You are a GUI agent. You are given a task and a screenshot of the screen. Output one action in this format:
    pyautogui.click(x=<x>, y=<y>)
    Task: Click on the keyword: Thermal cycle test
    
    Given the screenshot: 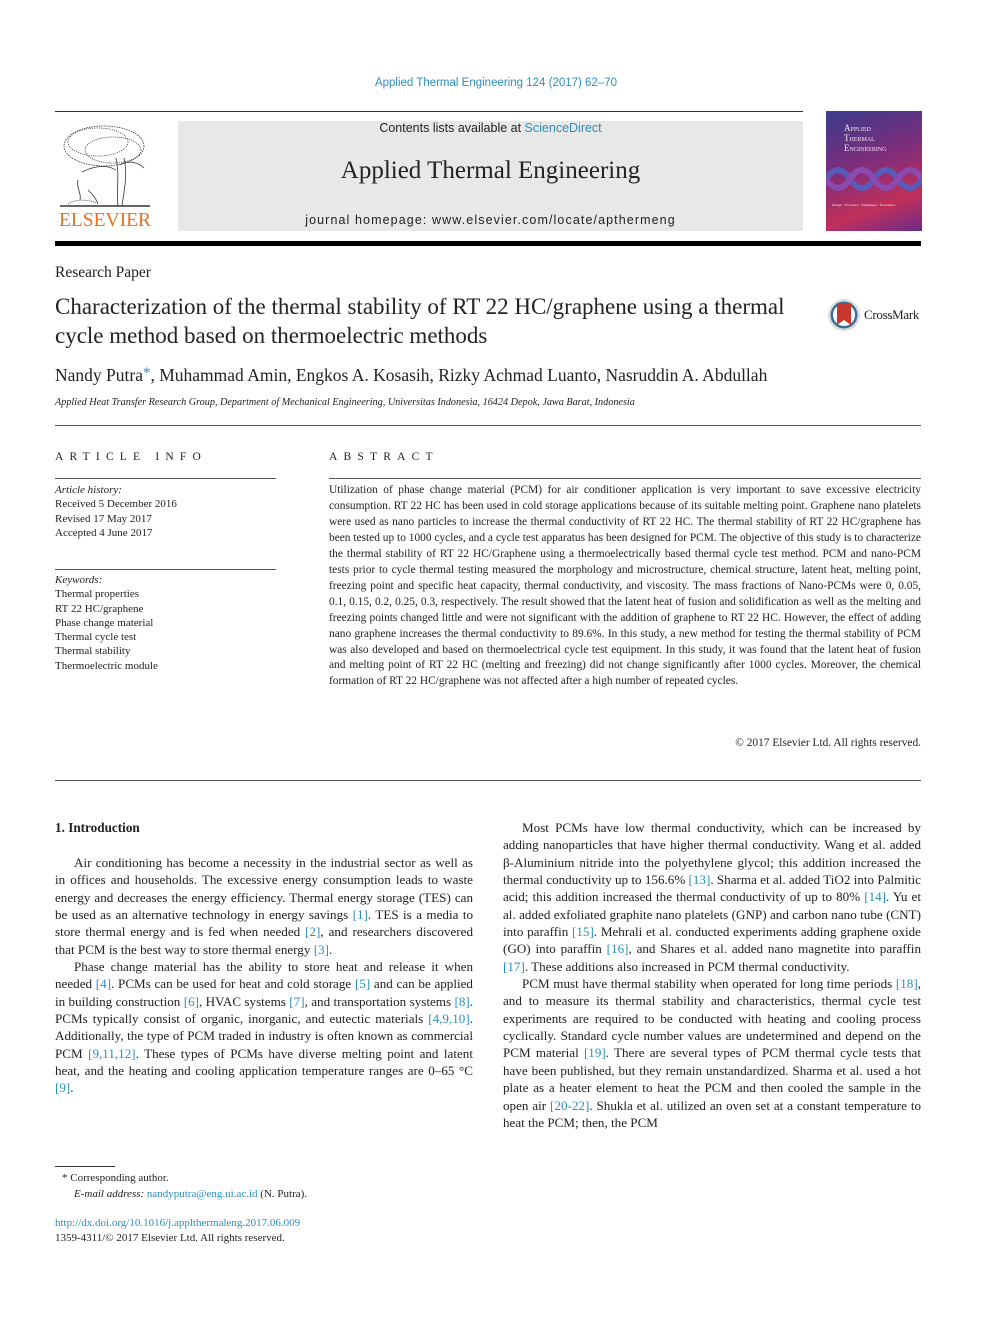 What is the action you would take?
    pyautogui.click(x=96, y=637)
    